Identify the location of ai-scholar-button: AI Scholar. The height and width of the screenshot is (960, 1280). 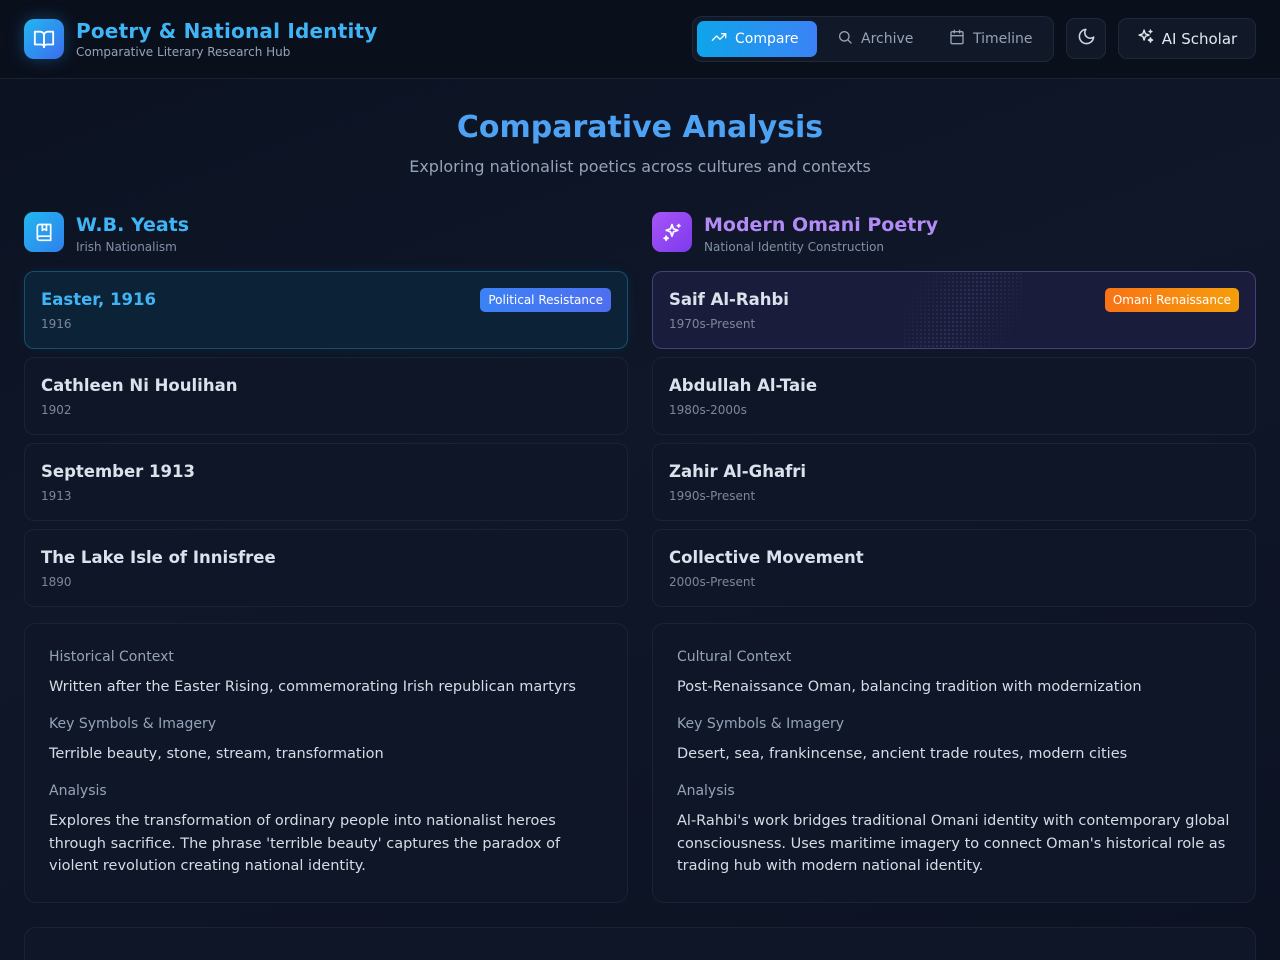
(1187, 38).